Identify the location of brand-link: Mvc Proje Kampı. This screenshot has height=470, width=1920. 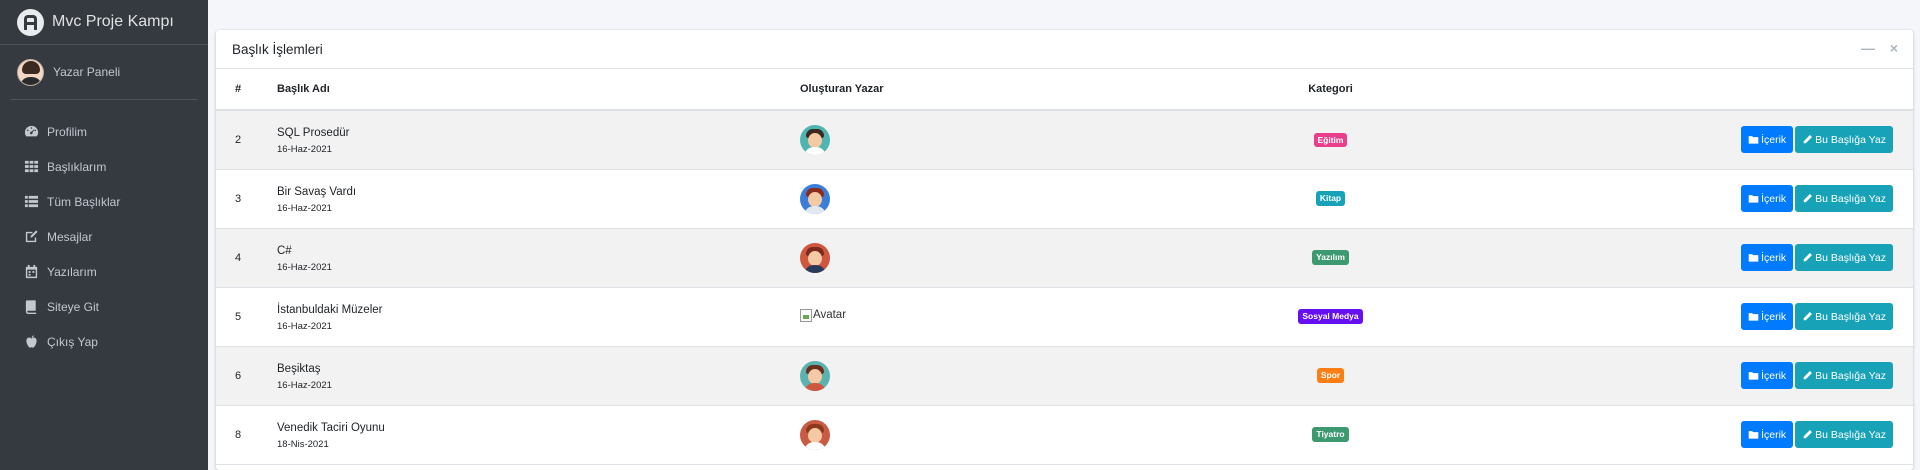
(104, 22).